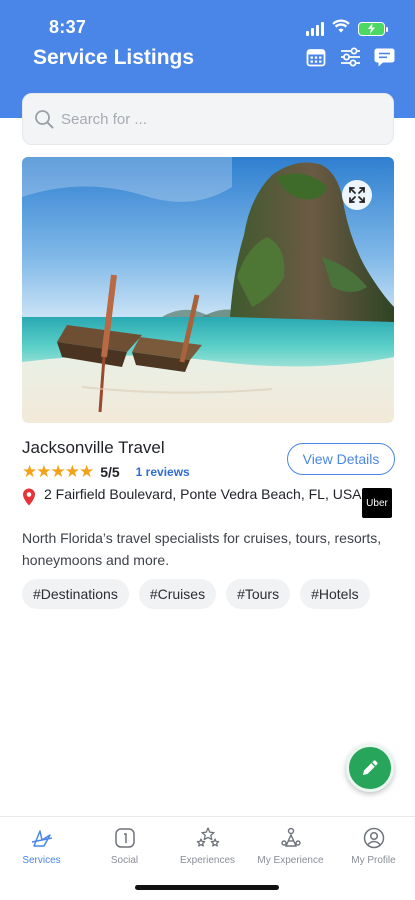 Image resolution: width=415 pixels, height=900 pixels. What do you see at coordinates (384, 57) in the screenshot?
I see `chat-icon` at bounding box center [384, 57].